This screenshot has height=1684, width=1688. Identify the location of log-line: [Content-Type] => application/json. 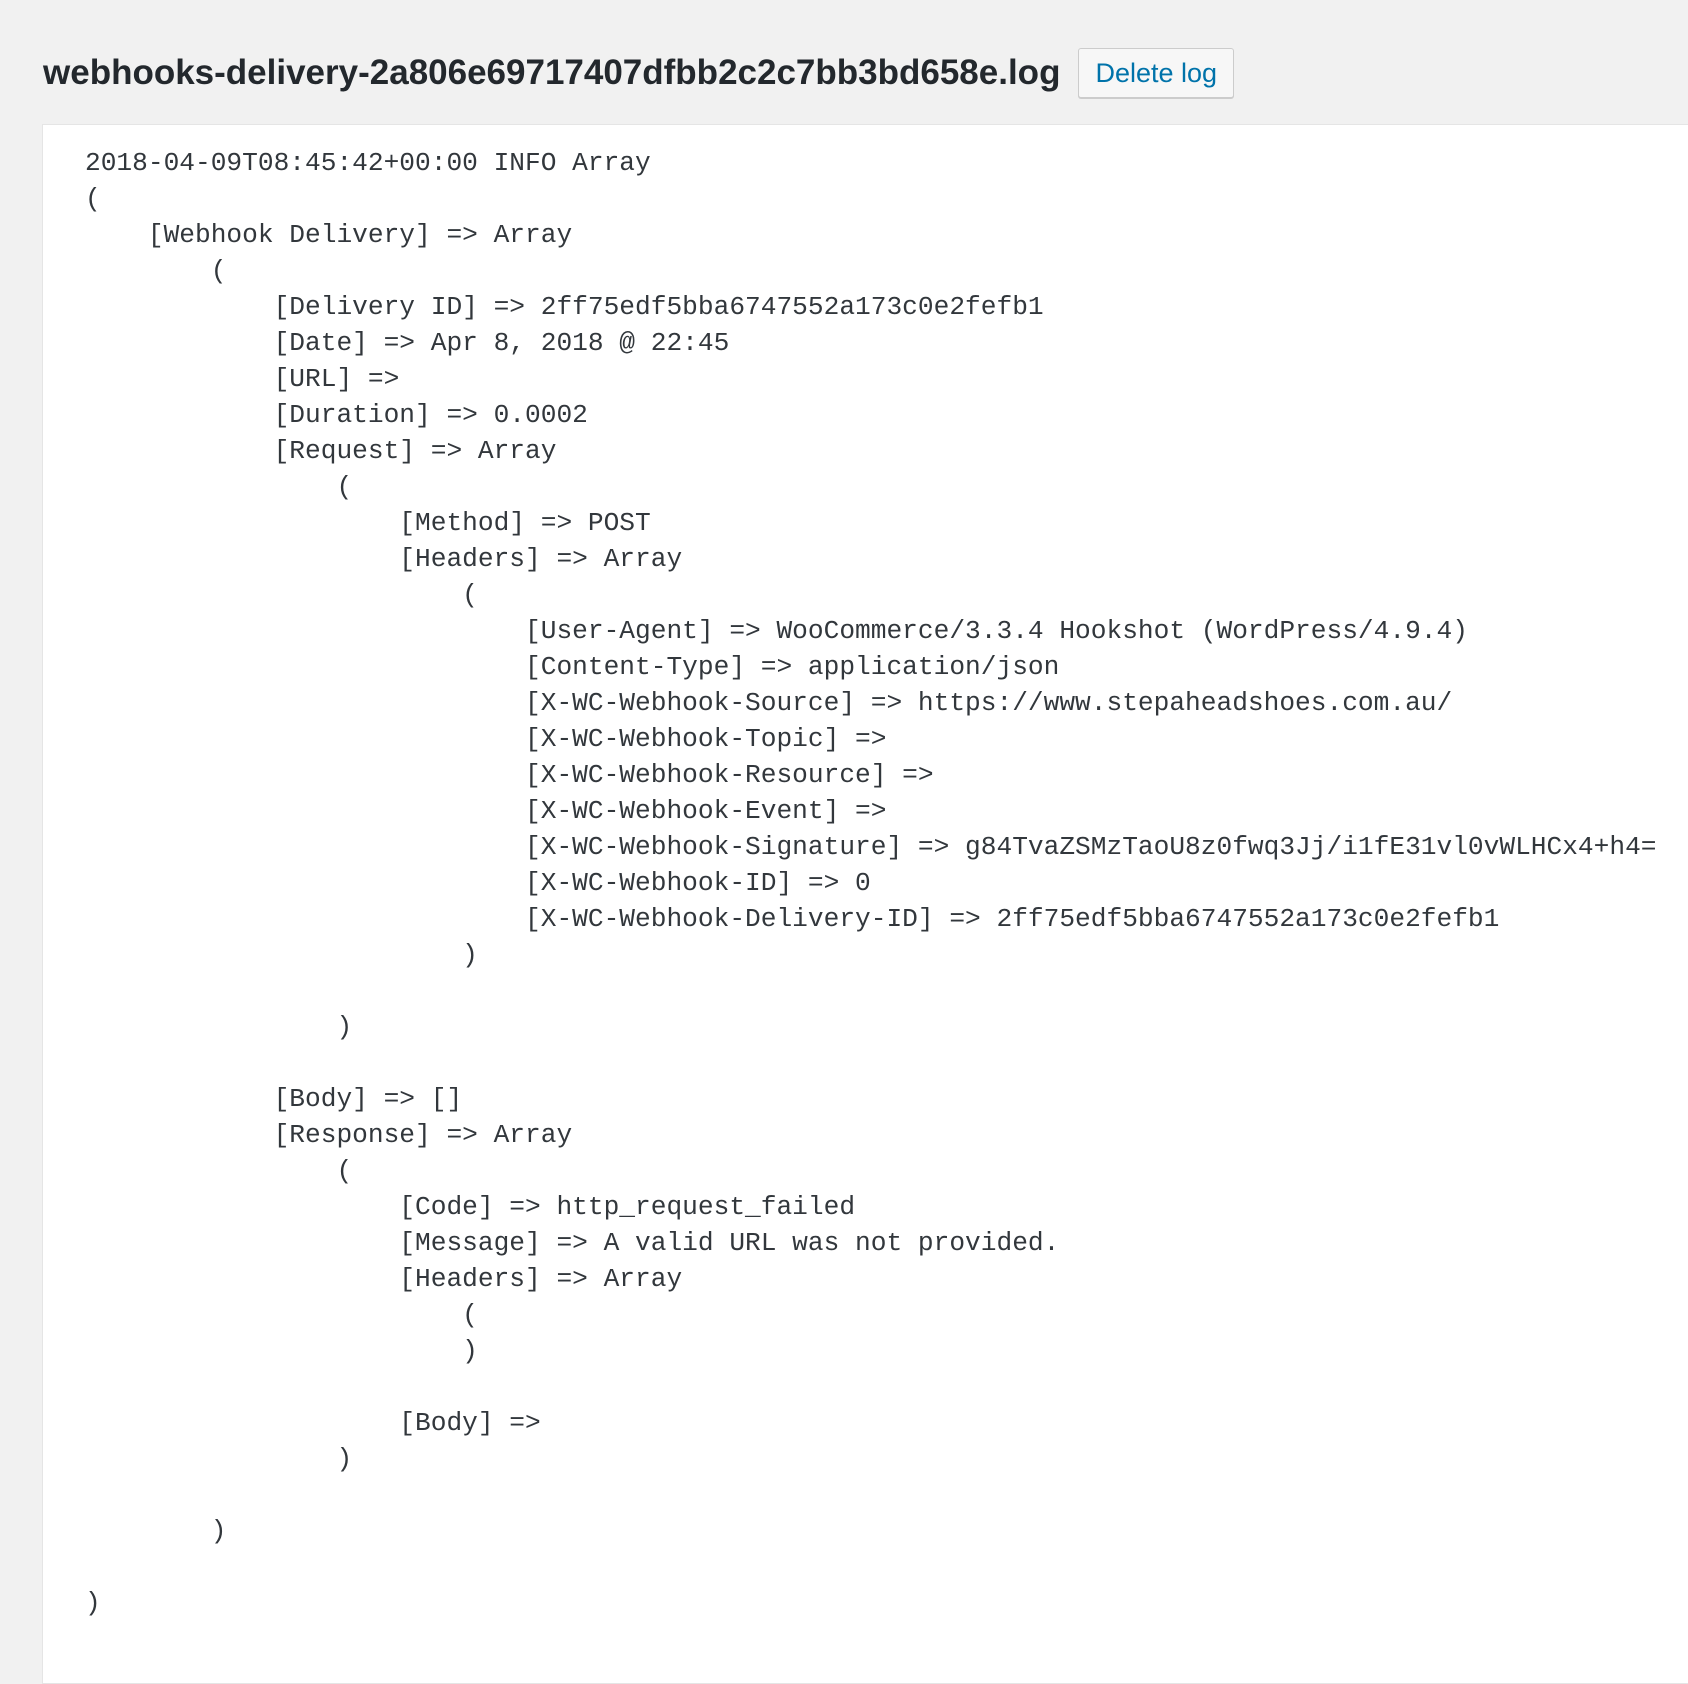
(572, 667).